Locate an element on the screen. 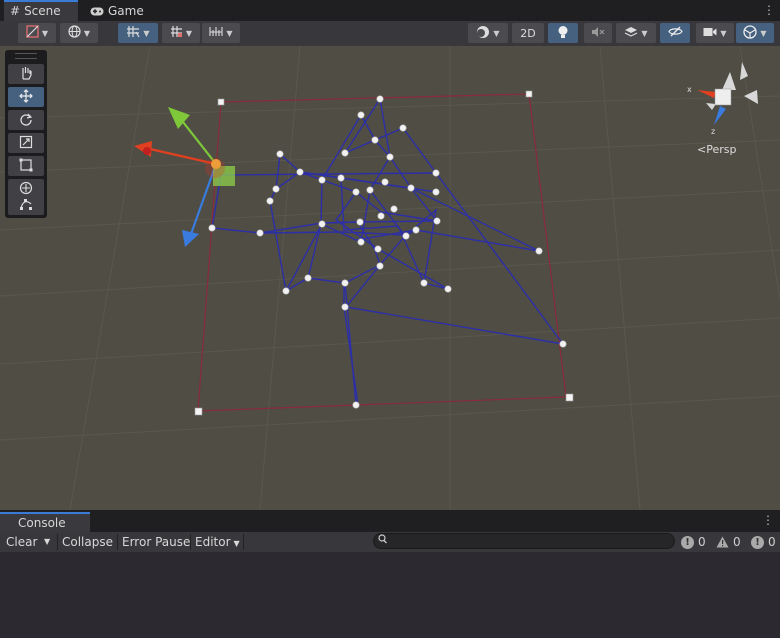 This screenshot has width=780, height=638. ruler-dropdown: ▼ is located at coordinates (221, 33).